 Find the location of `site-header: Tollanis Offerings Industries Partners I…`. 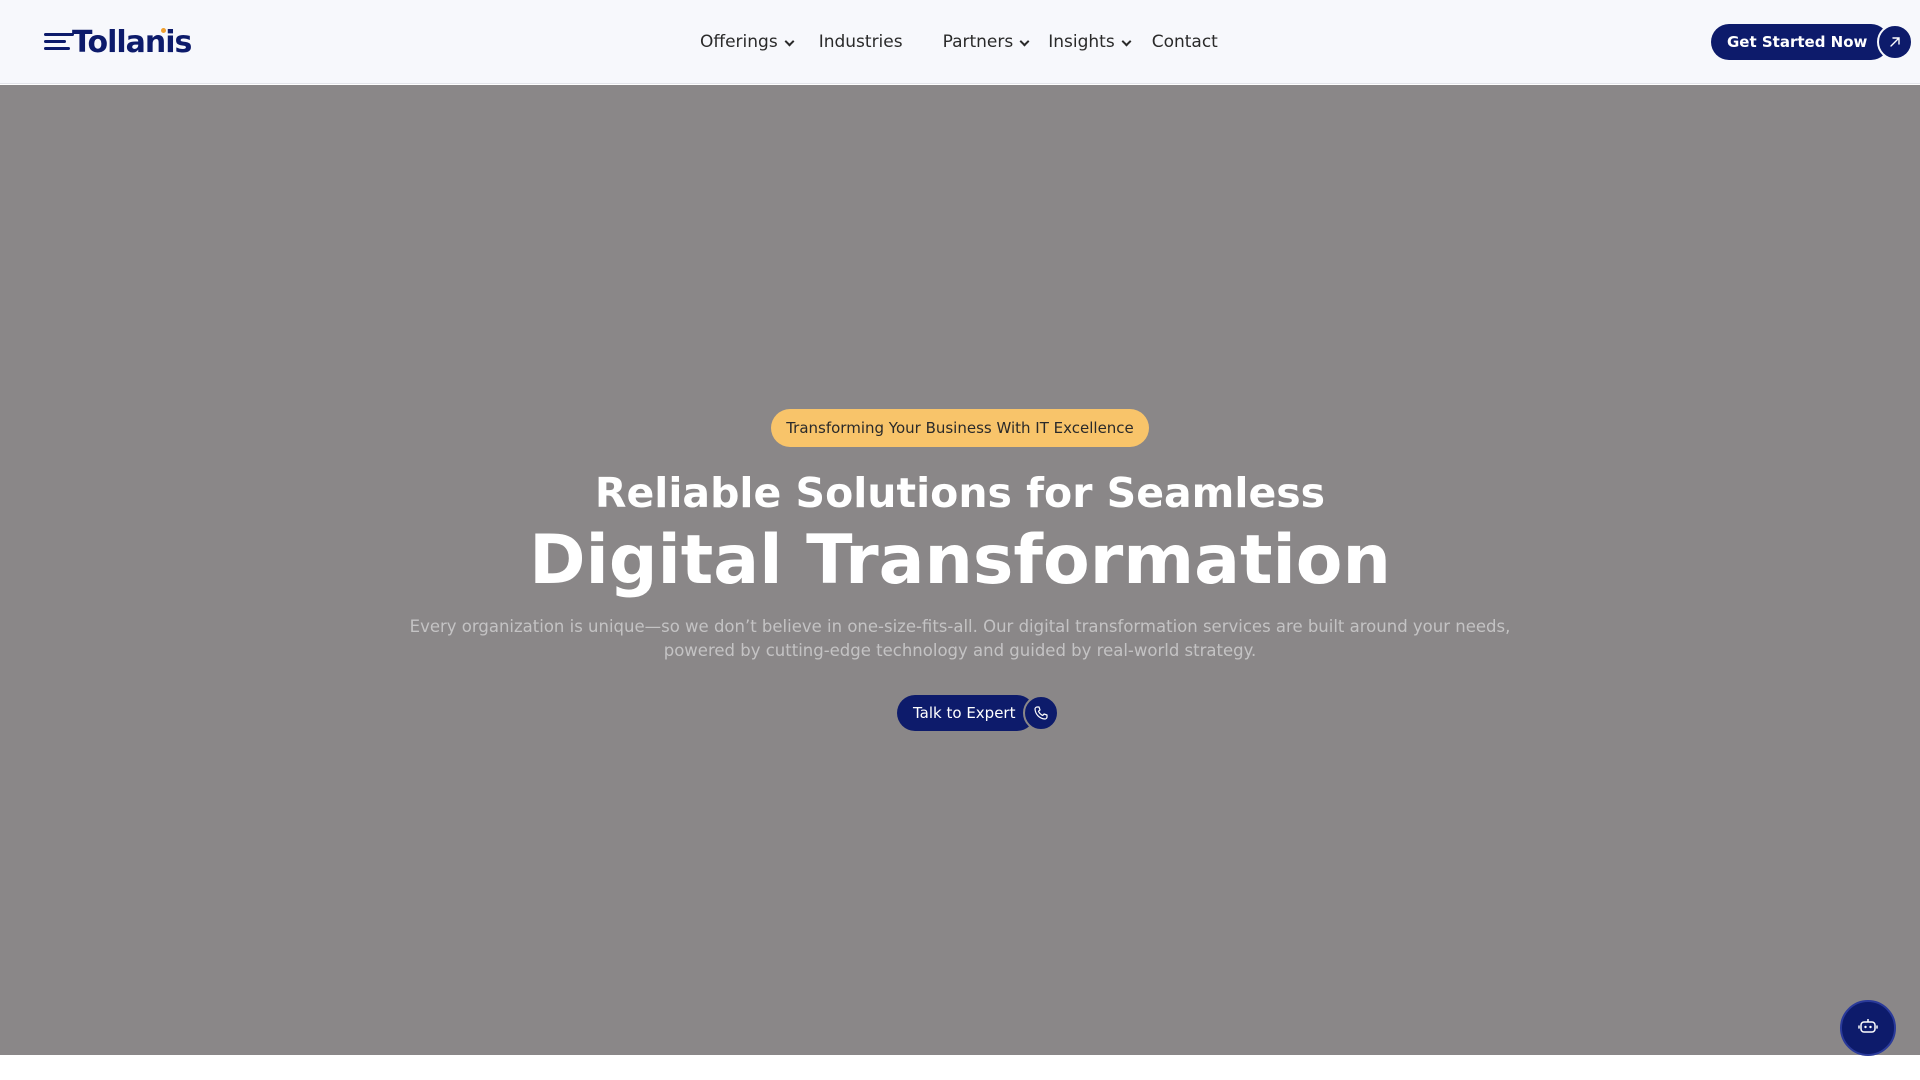

site-header: Tollanis Offerings Industries Partners I… is located at coordinates (960, 42).